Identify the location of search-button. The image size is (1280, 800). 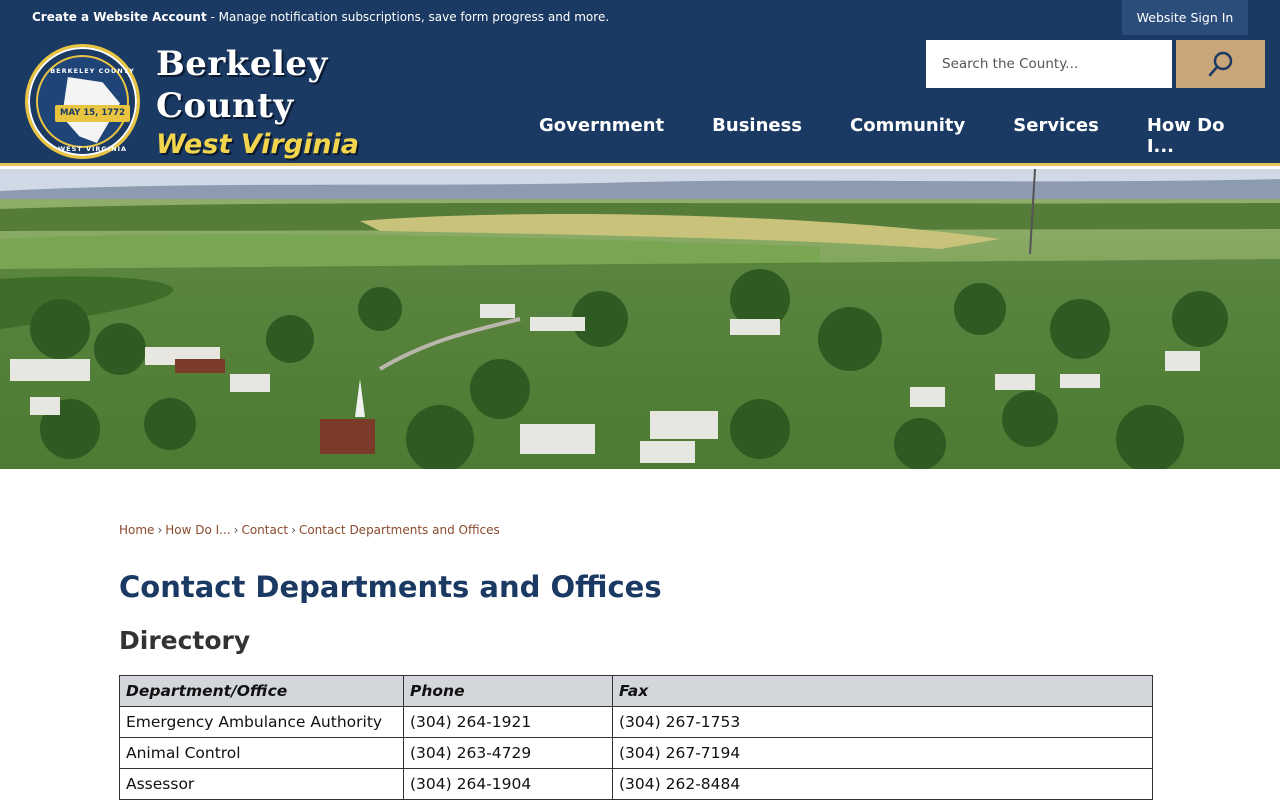
(1220, 64).